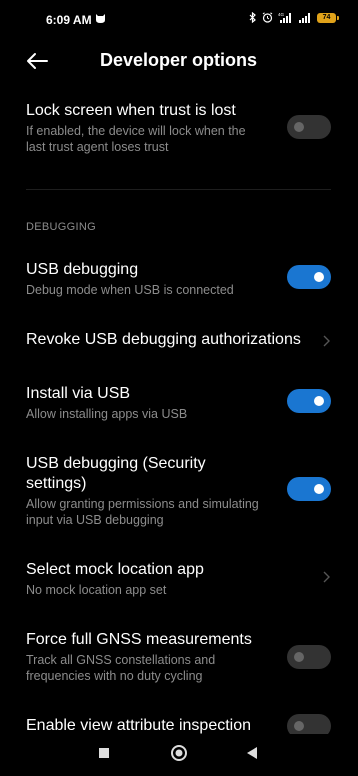 The image size is (358, 776). I want to click on setting-title: USB debugging (Security, so click(116, 463).